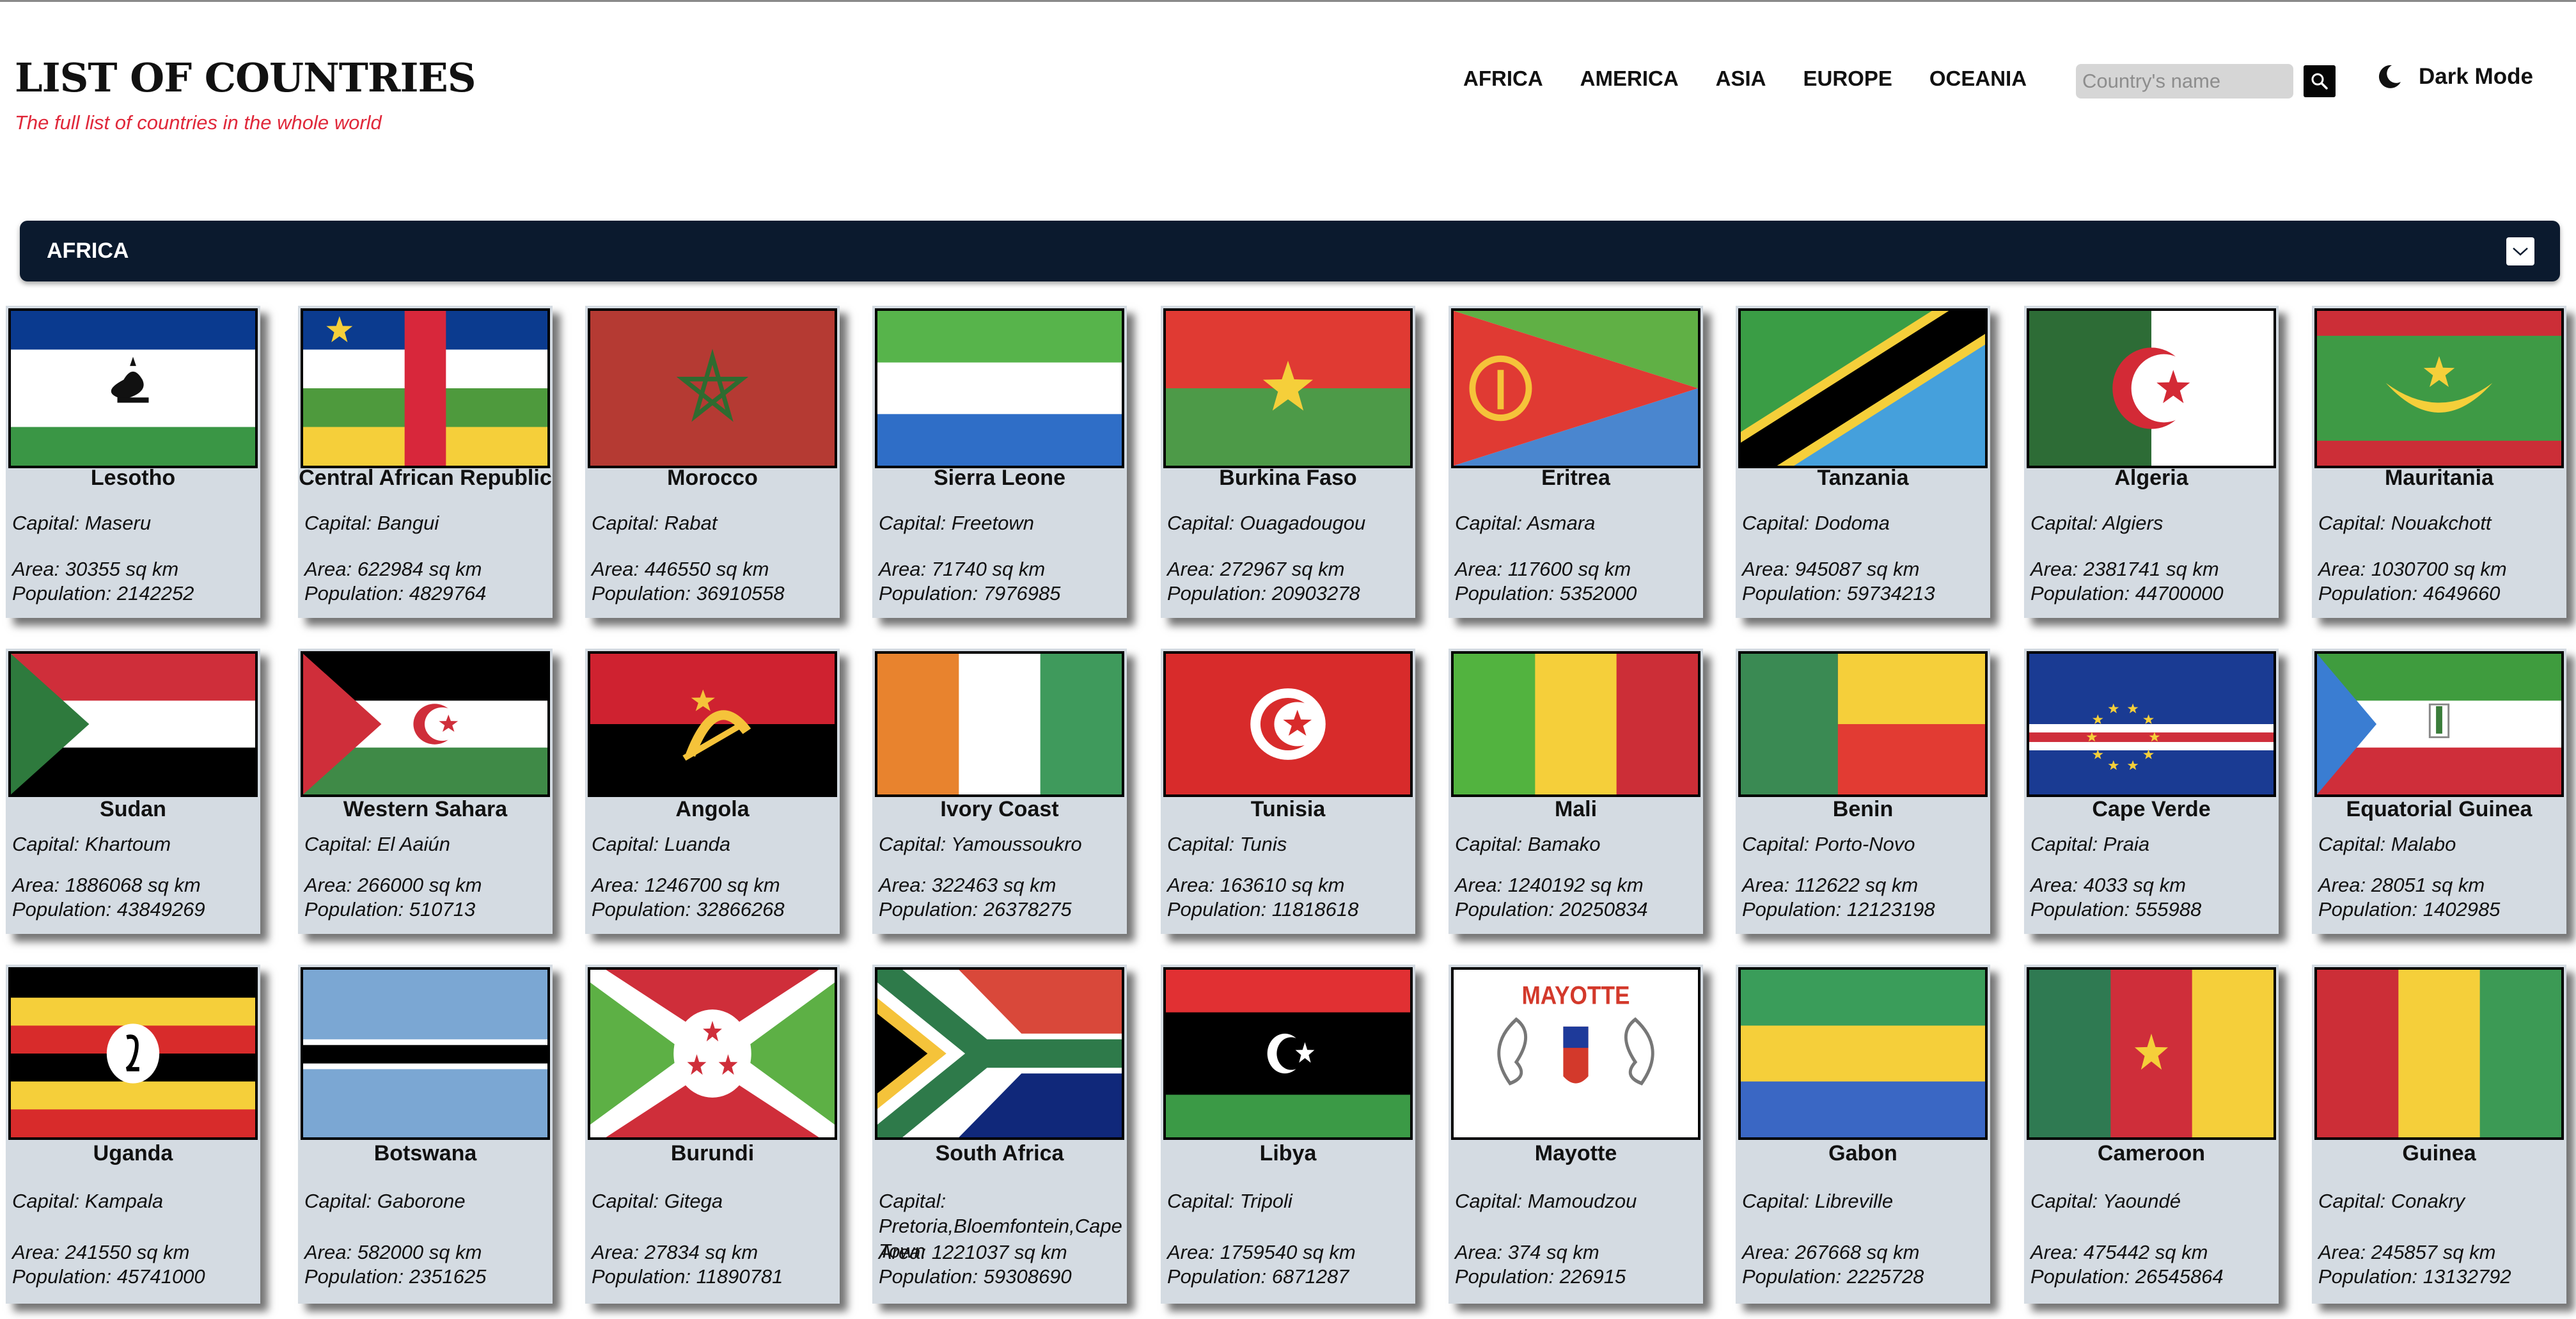  Describe the element at coordinates (712, 478) in the screenshot. I see `country-name: Morocco` at that location.